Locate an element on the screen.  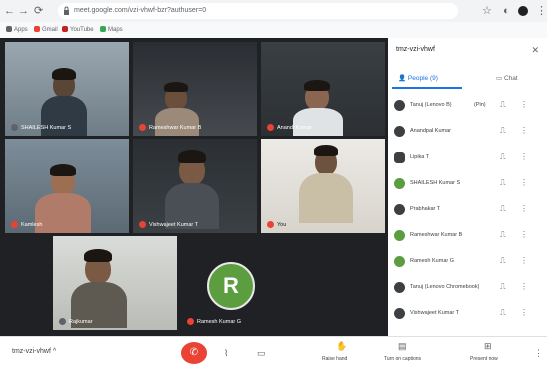
present-label: Present now is located at coordinates (484, 359).